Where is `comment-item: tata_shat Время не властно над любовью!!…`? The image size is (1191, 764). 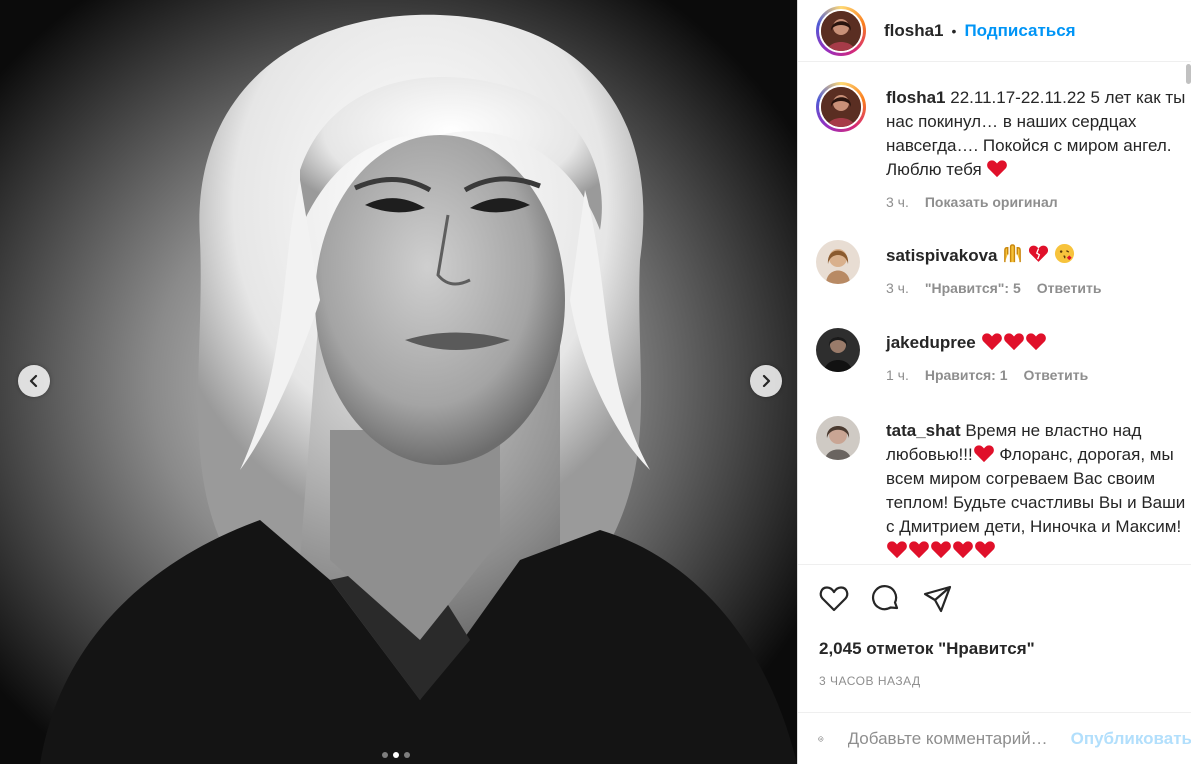
comment-item: tata_shat Время не властно над любовью!!… is located at coordinates (1001, 489).